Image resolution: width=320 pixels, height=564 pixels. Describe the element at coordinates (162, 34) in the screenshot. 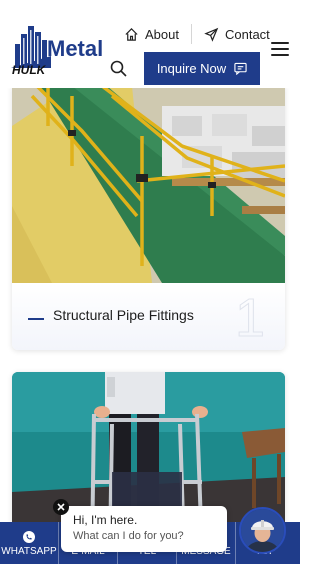

I see `about-label: About` at that location.